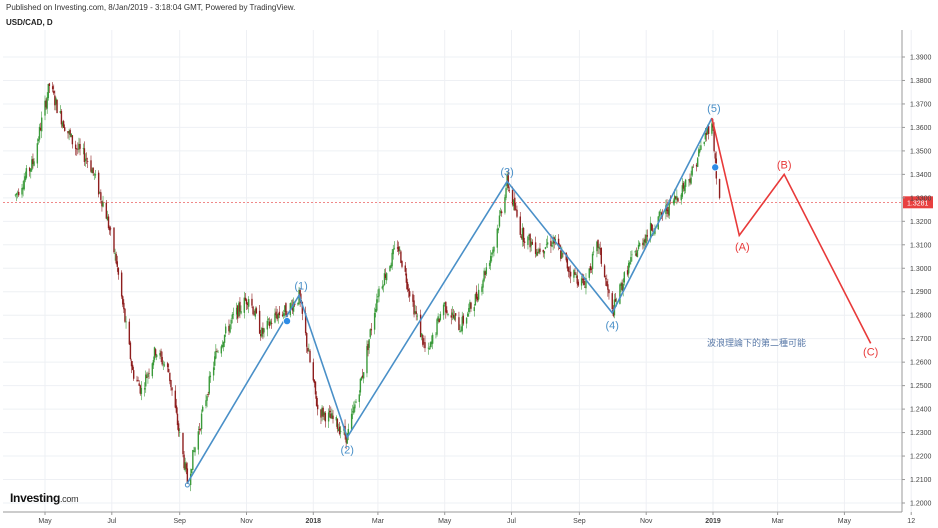 The image size is (938, 528). Describe the element at coordinates (111, 521) in the screenshot. I see `x-tick-label: Jul` at that location.